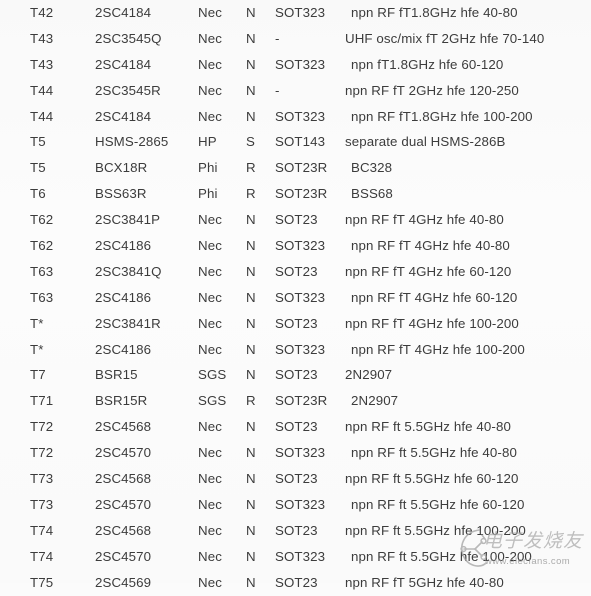 The image size is (591, 596). What do you see at coordinates (121, 401) in the screenshot?
I see `cell-part-number: BSR15R` at bounding box center [121, 401].